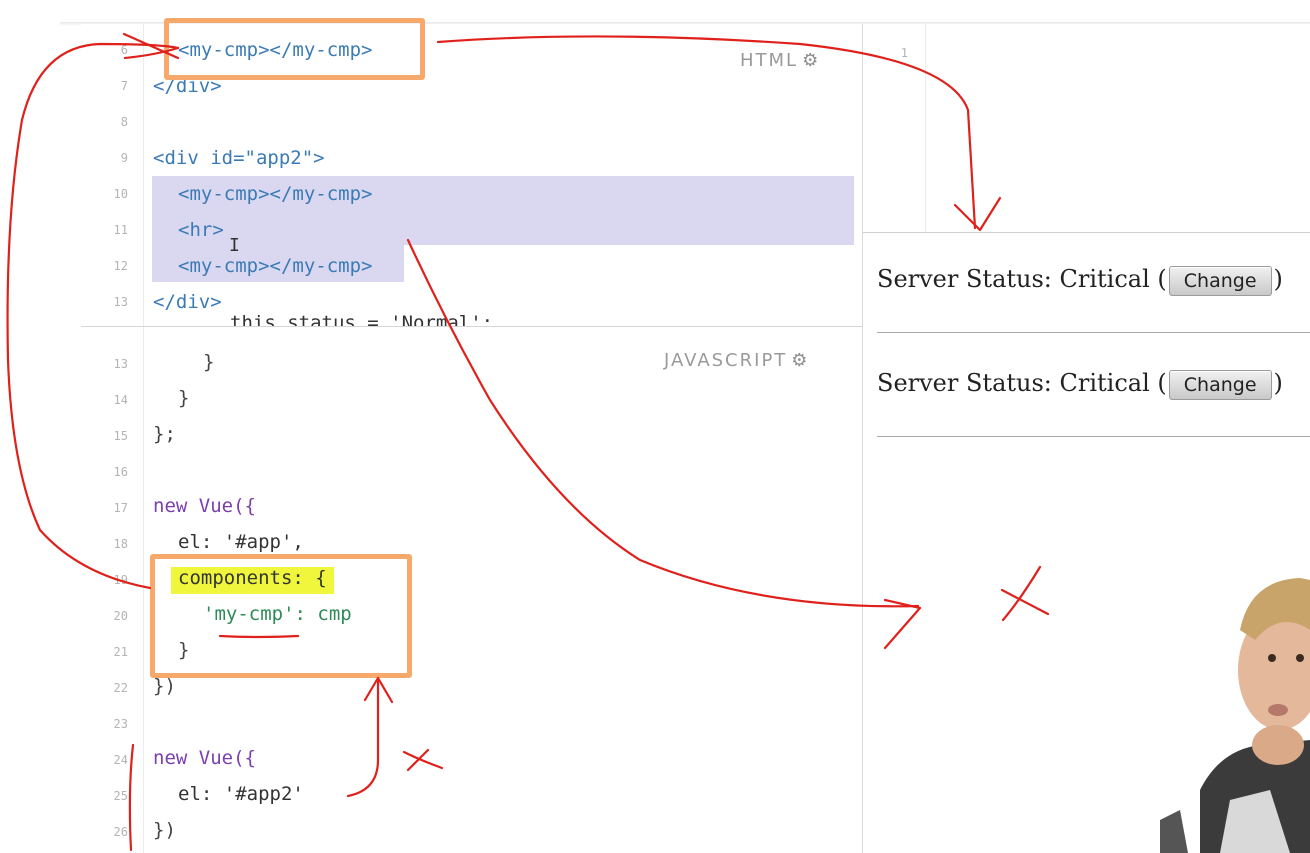 The height and width of the screenshot is (853, 1310). What do you see at coordinates (120, 508) in the screenshot?
I see `line-number: 17` at bounding box center [120, 508].